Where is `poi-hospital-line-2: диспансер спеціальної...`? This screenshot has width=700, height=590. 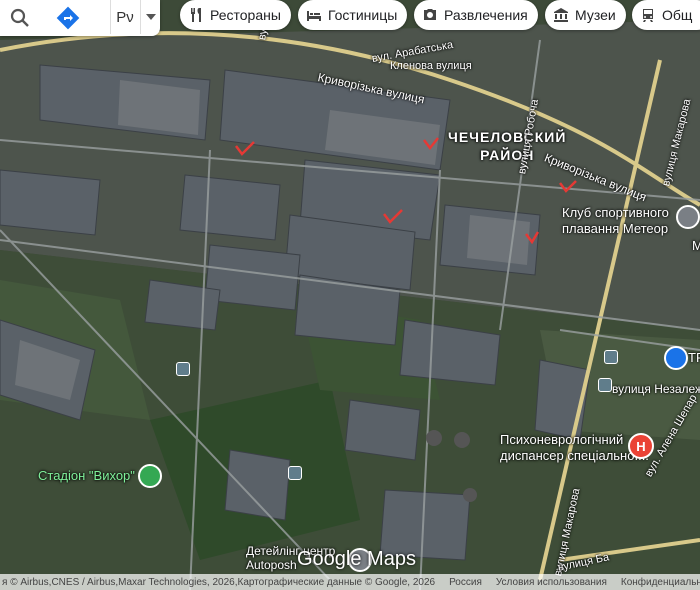 poi-hospital-line-2: диспансер спеціальної... is located at coordinates (574, 455).